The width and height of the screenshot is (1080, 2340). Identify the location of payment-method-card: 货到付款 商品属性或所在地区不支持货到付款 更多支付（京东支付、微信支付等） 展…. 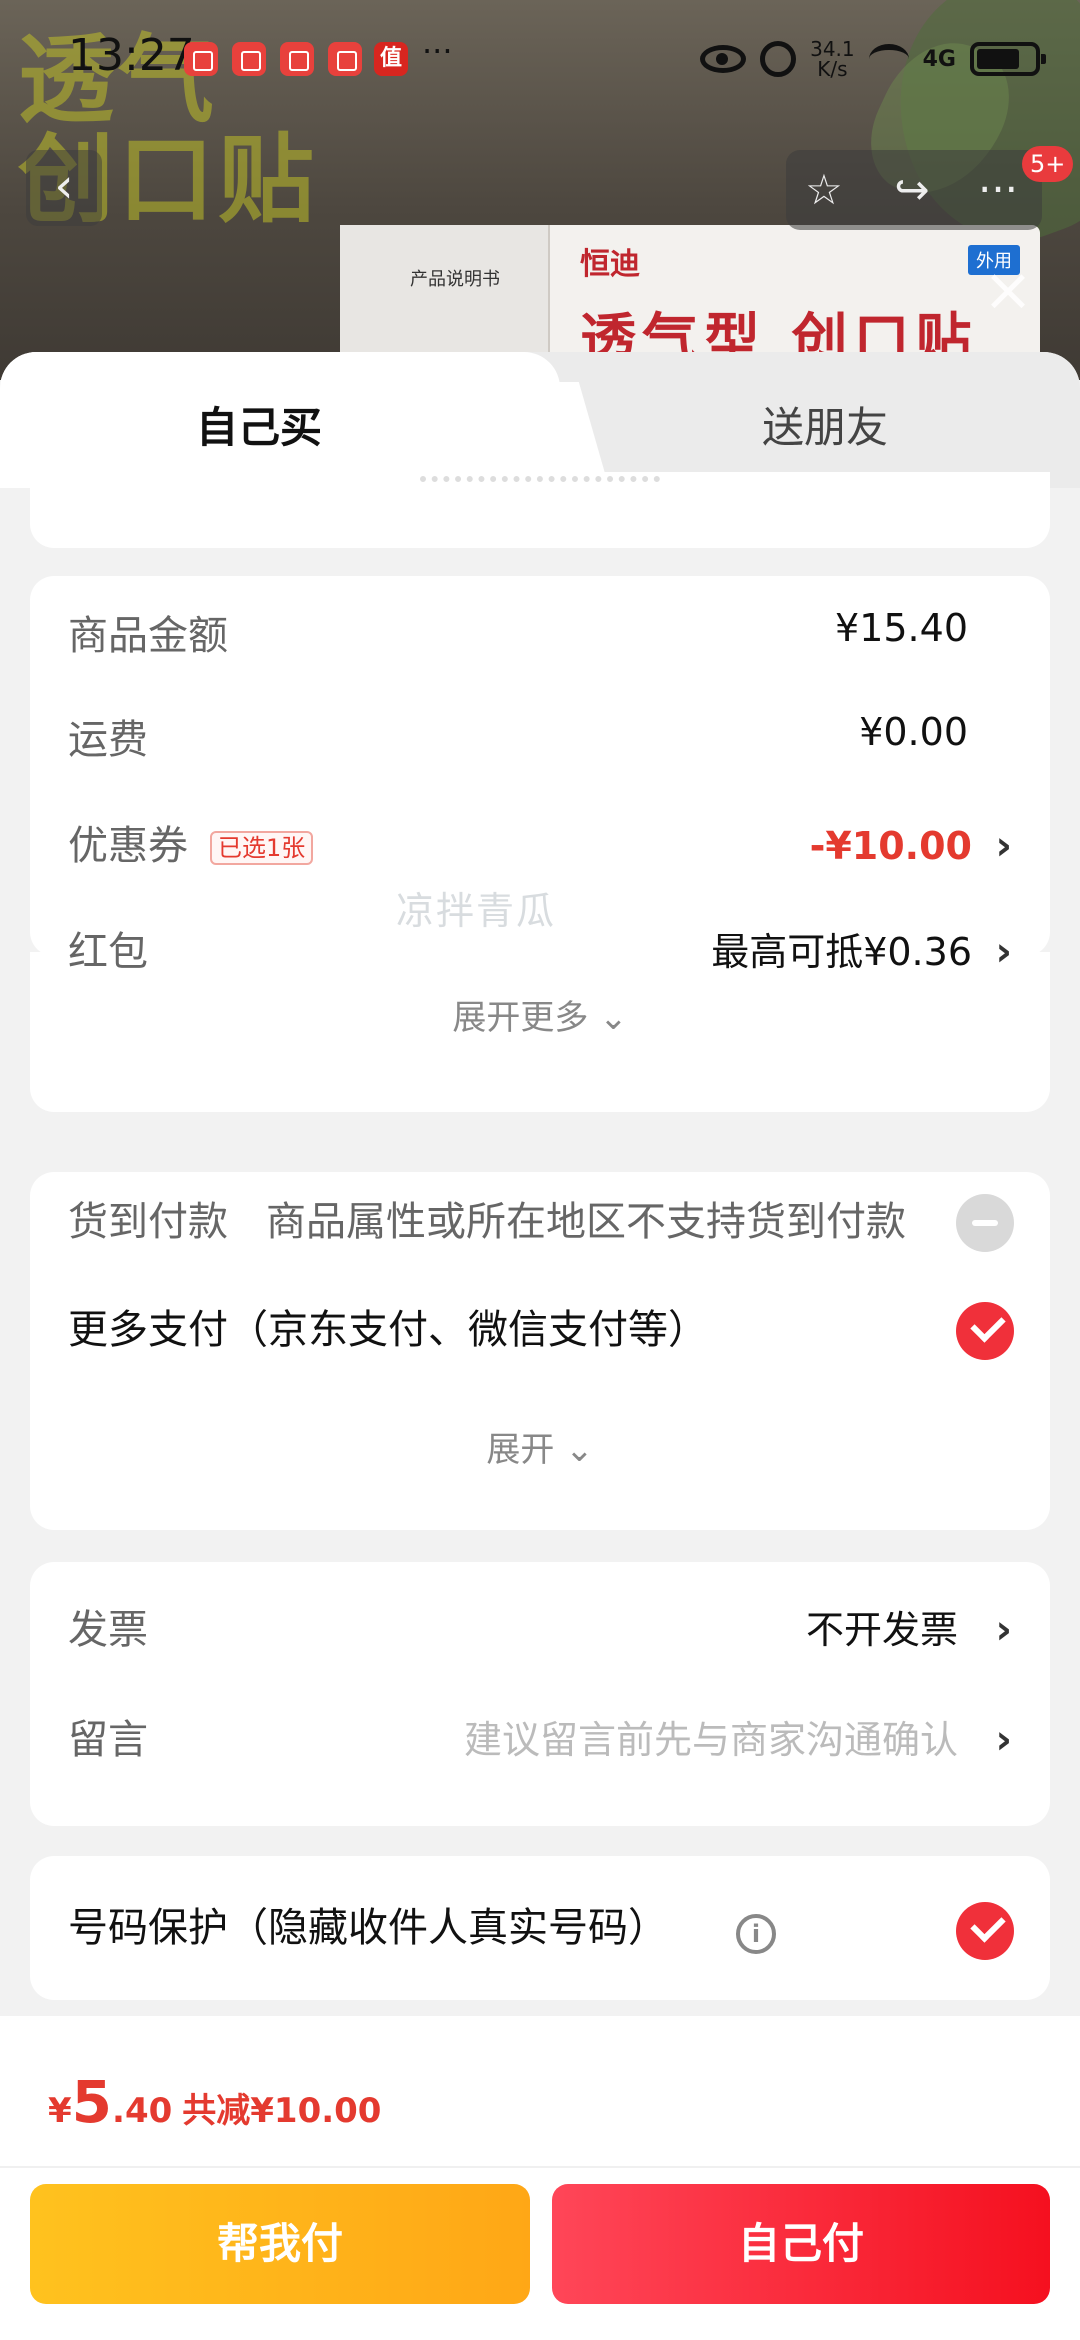
(540, 1351).